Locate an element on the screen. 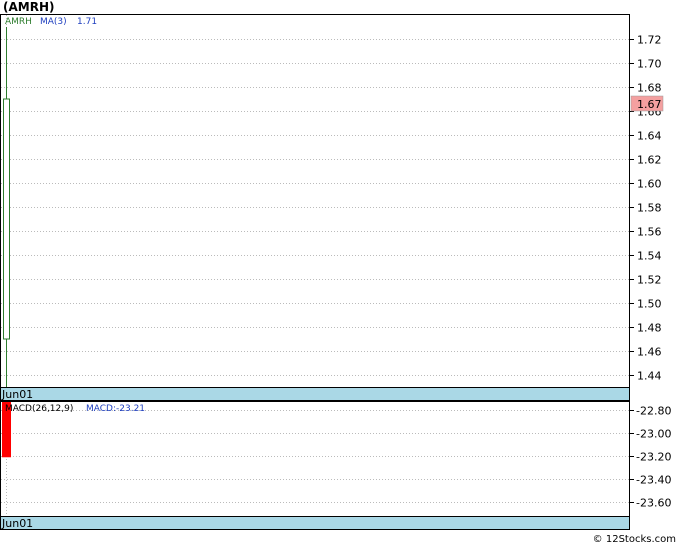  macd-tick-label: -23.40 is located at coordinates (653, 480).